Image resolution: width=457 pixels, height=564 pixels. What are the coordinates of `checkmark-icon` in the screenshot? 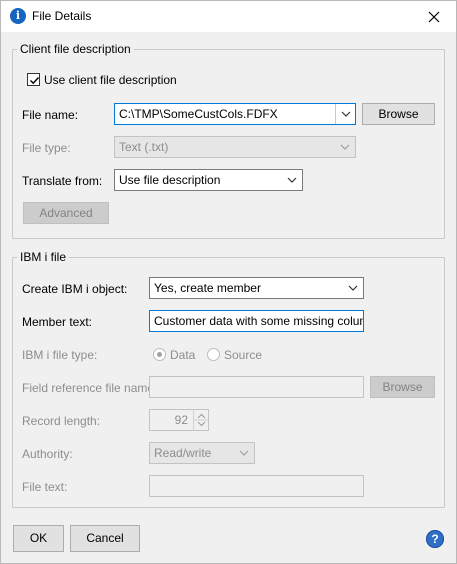 It's located at (34, 80).